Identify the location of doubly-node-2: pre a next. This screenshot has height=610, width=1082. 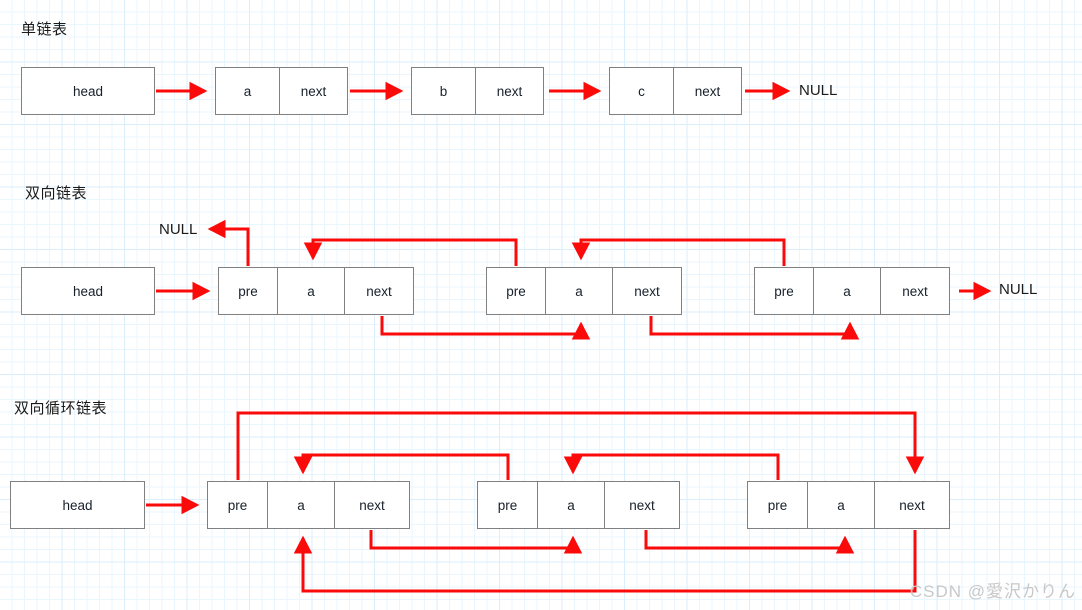
(584, 291).